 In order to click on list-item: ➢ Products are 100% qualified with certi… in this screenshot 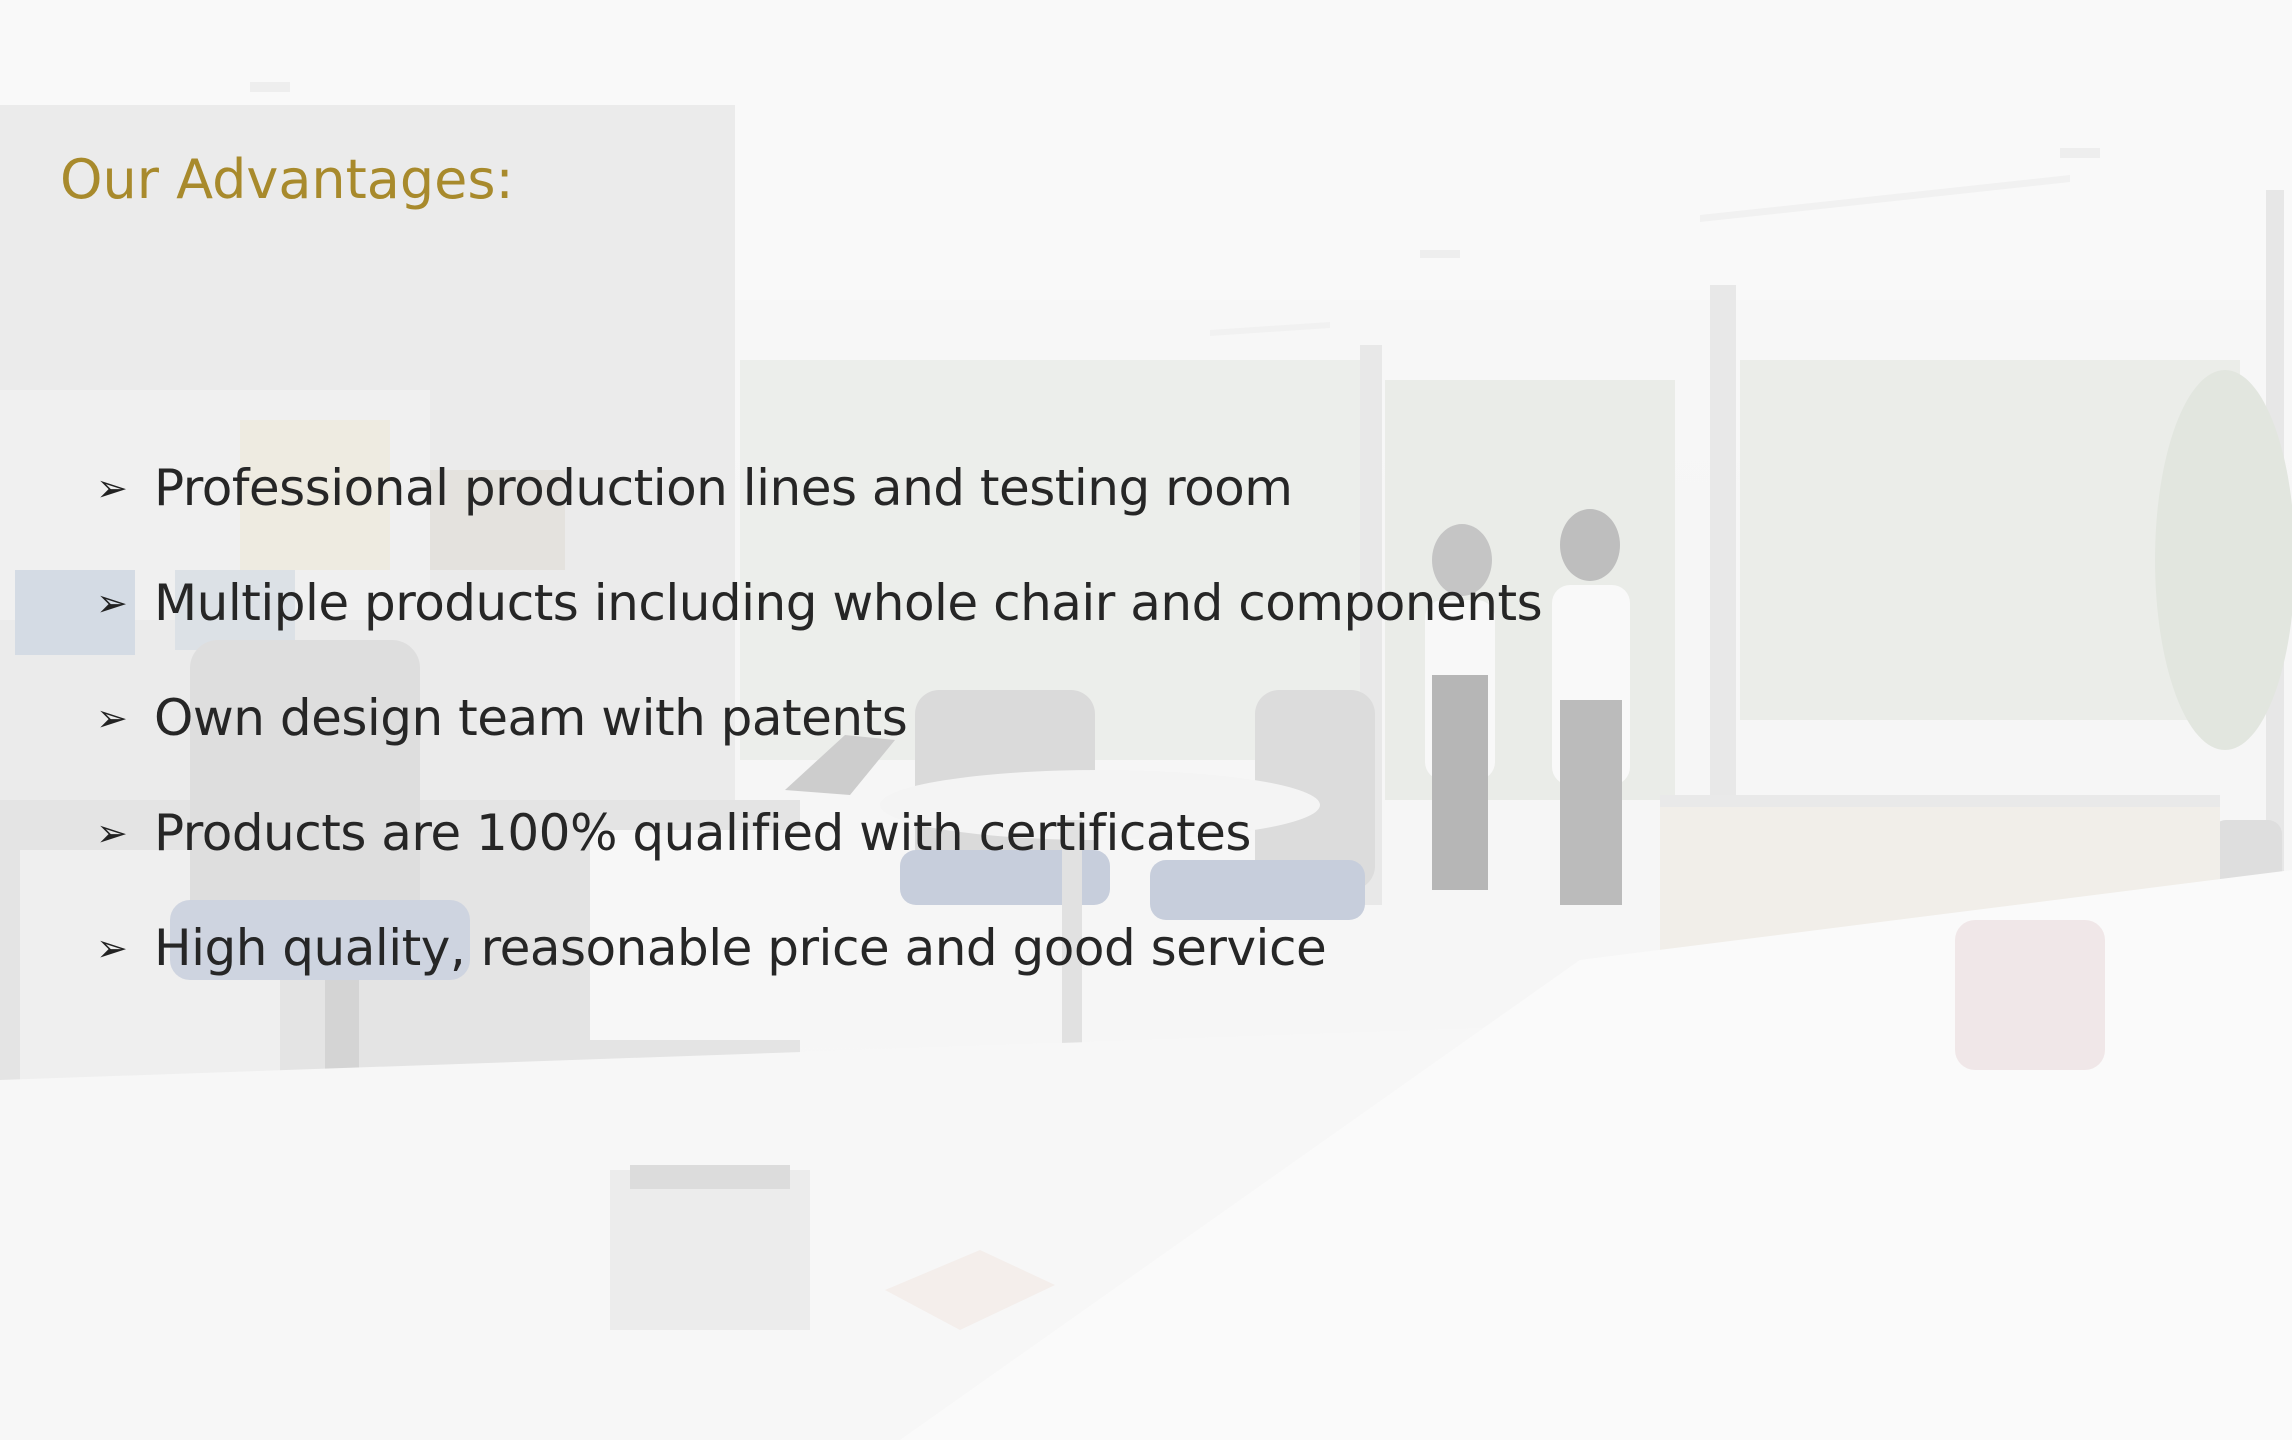, I will do `click(819, 832)`.